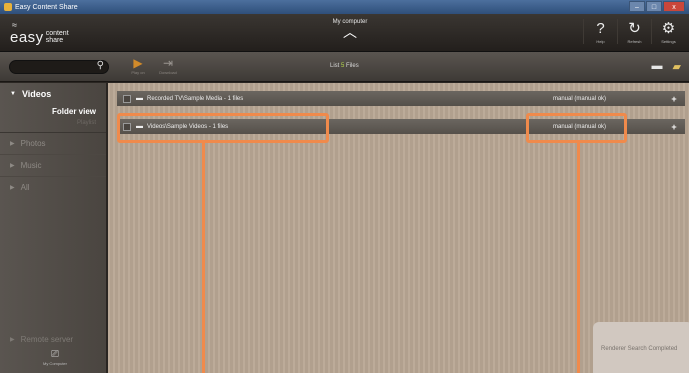  I want to click on files-prefix: List, so click(335, 66).